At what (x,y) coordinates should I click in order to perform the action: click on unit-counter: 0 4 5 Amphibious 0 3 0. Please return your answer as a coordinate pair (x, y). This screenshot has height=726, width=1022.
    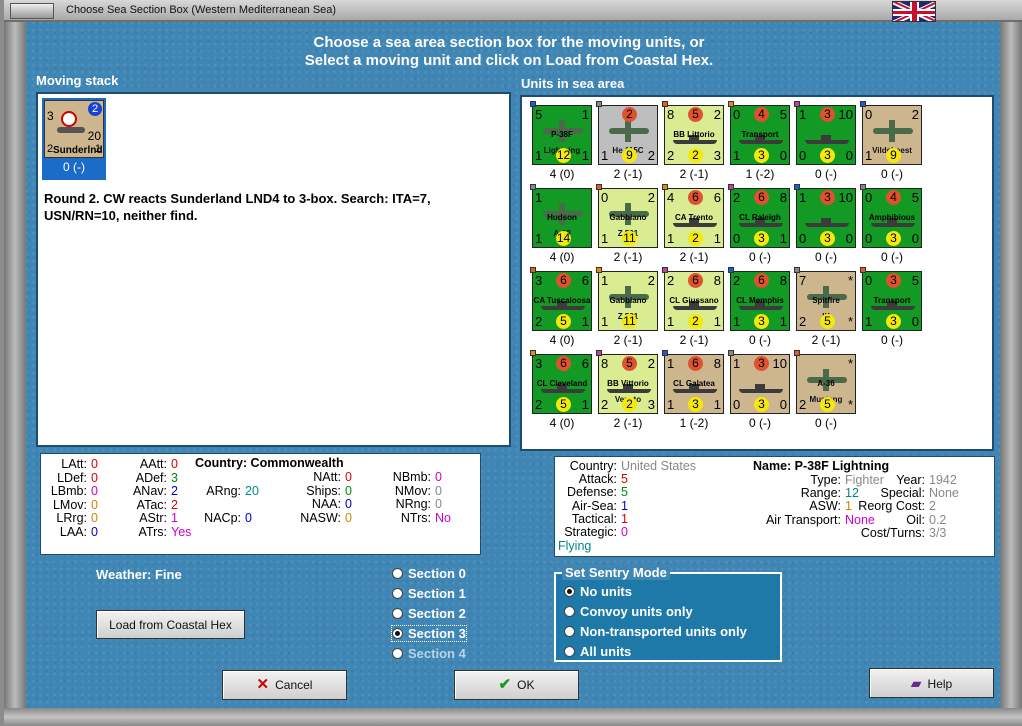
    Looking at the image, I should click on (892, 218).